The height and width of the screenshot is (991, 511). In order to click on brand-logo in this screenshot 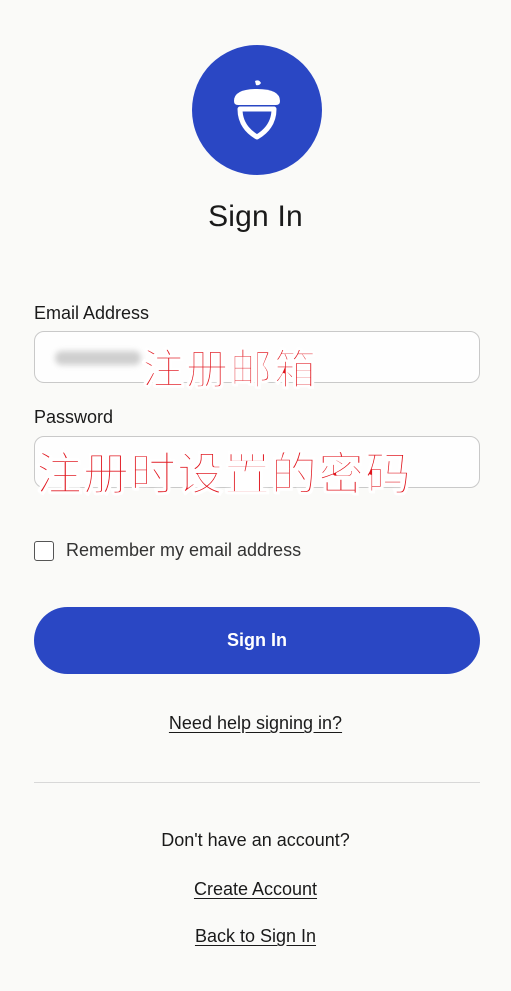, I will do `click(257, 110)`.